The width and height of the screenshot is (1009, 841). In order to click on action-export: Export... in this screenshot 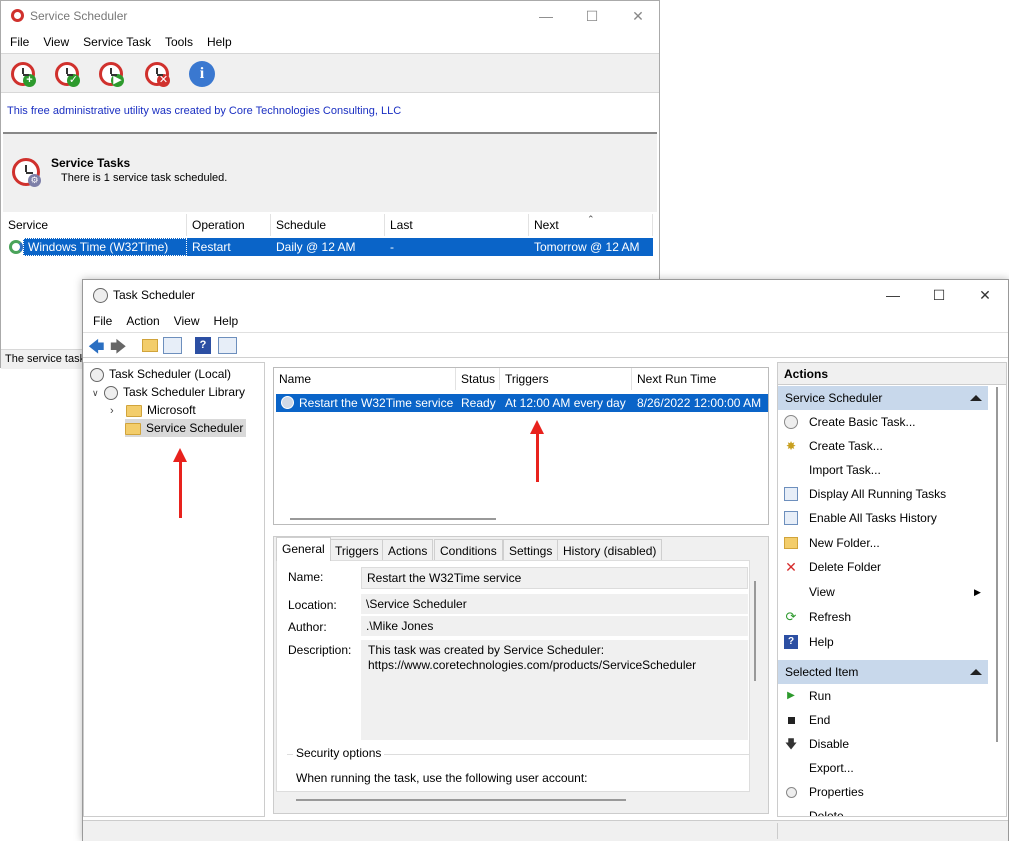, I will do `click(883, 768)`.